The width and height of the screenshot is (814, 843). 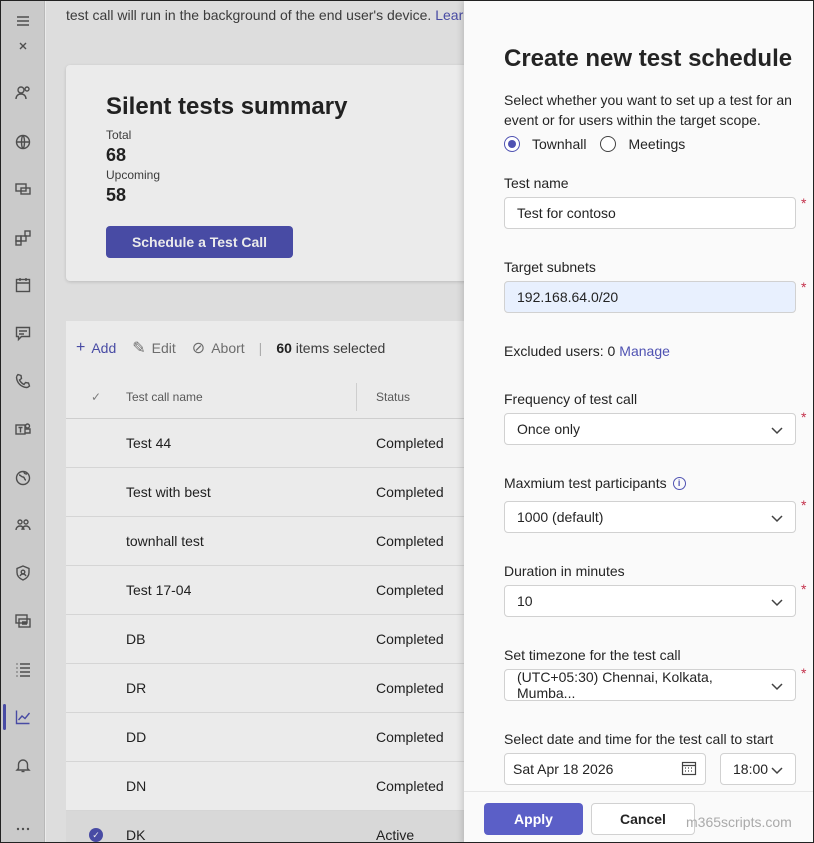 What do you see at coordinates (560, 517) in the screenshot?
I see `participants-value: 1000 (default)` at bounding box center [560, 517].